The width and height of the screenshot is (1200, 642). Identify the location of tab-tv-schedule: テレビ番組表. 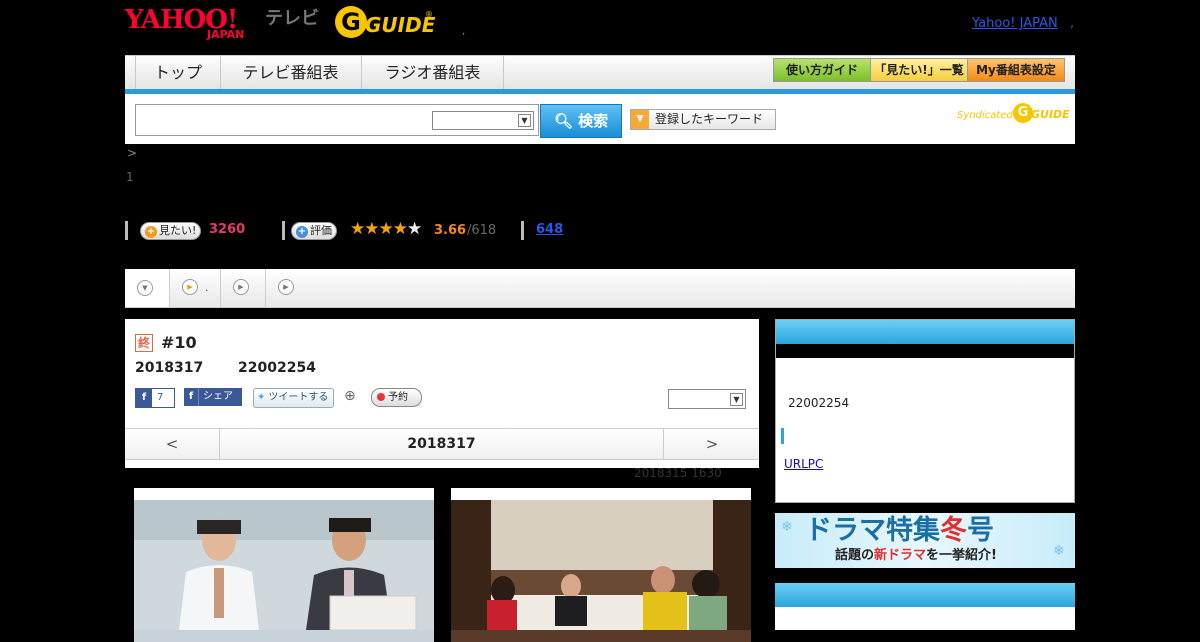
(291, 73).